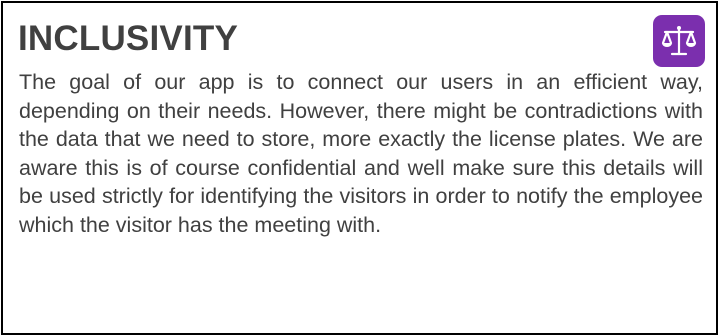  Describe the element at coordinates (679, 41) in the screenshot. I see `scales-of-justice-icon` at that location.